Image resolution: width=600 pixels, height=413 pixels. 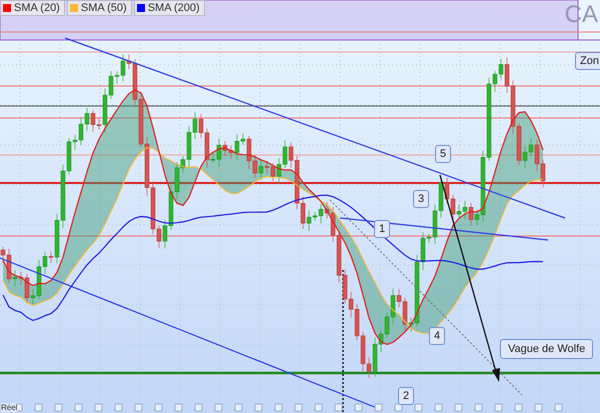 I want to click on legend-item: SMA (50), so click(x=99, y=8).